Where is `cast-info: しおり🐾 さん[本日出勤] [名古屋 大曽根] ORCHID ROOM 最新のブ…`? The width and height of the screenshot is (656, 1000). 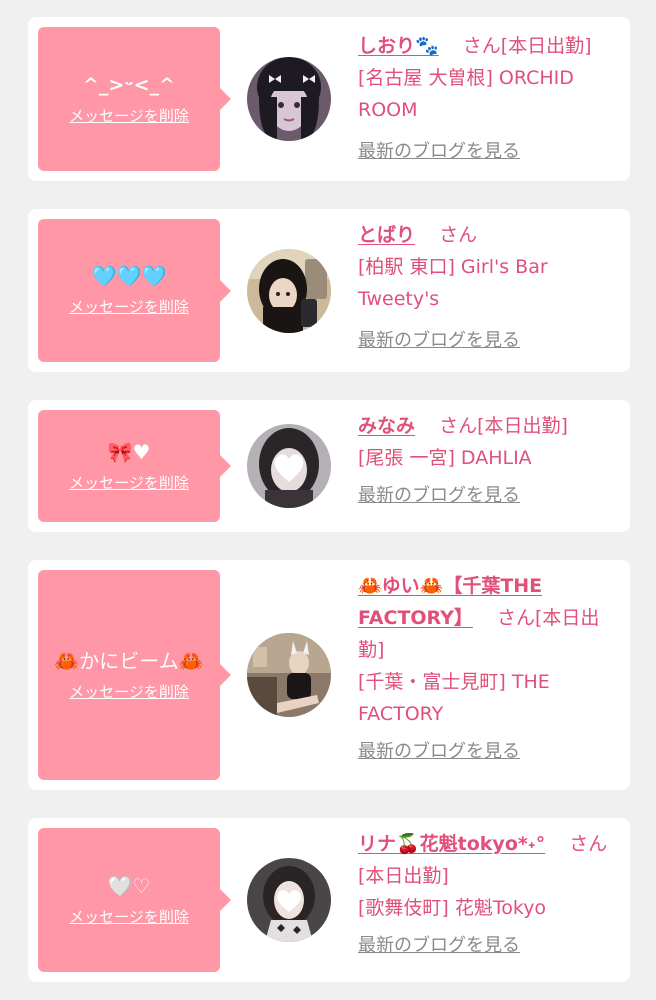
cast-info: しおり🐾 さん[本日出勤] [名古屋 大曽根] ORCHID ROOM 最新のブ… is located at coordinates (487, 99).